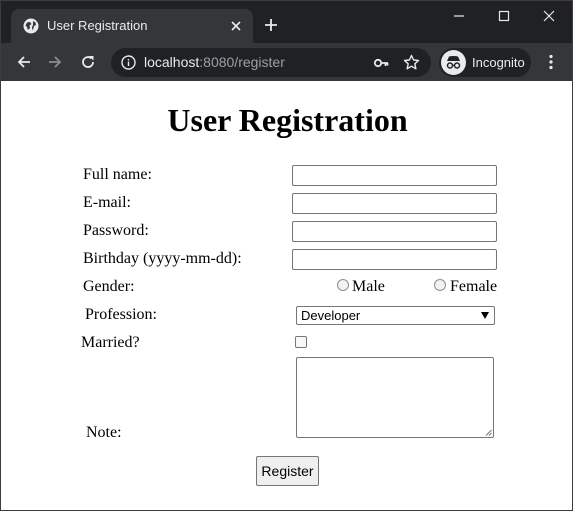 This screenshot has height=511, width=573. Describe the element at coordinates (109, 286) in the screenshot. I see `gender-label: Gender:` at that location.